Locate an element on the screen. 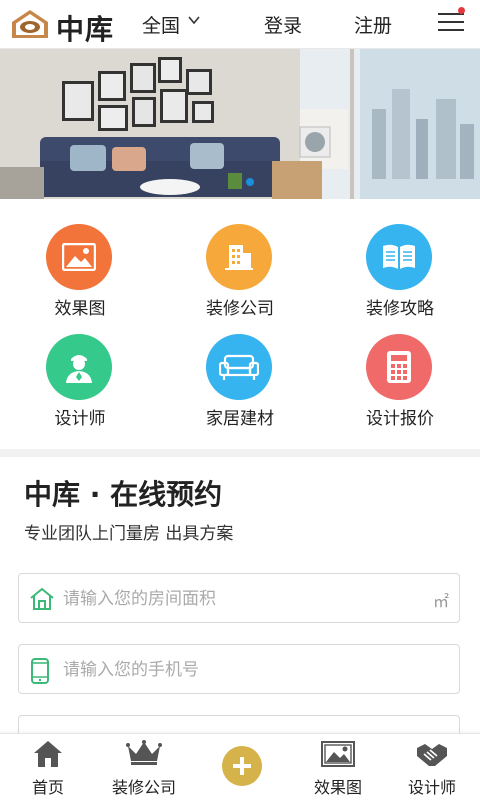 Image resolution: width=480 pixels, height=801 pixels. nav-item-companies: 装修公司 is located at coordinates (240, 275).